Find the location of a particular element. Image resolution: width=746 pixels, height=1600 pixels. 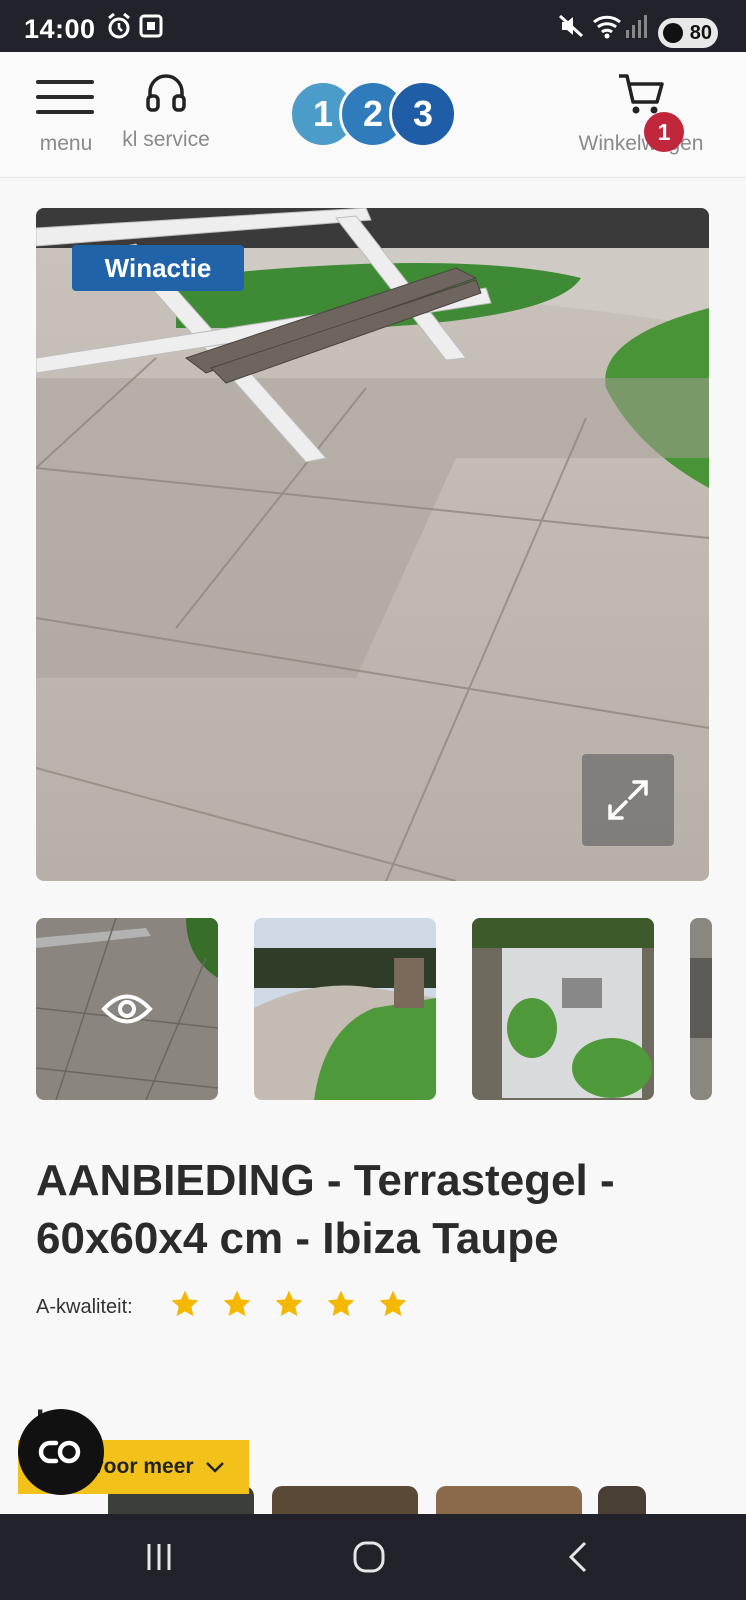

headphones-icon is located at coordinates (166, 93).